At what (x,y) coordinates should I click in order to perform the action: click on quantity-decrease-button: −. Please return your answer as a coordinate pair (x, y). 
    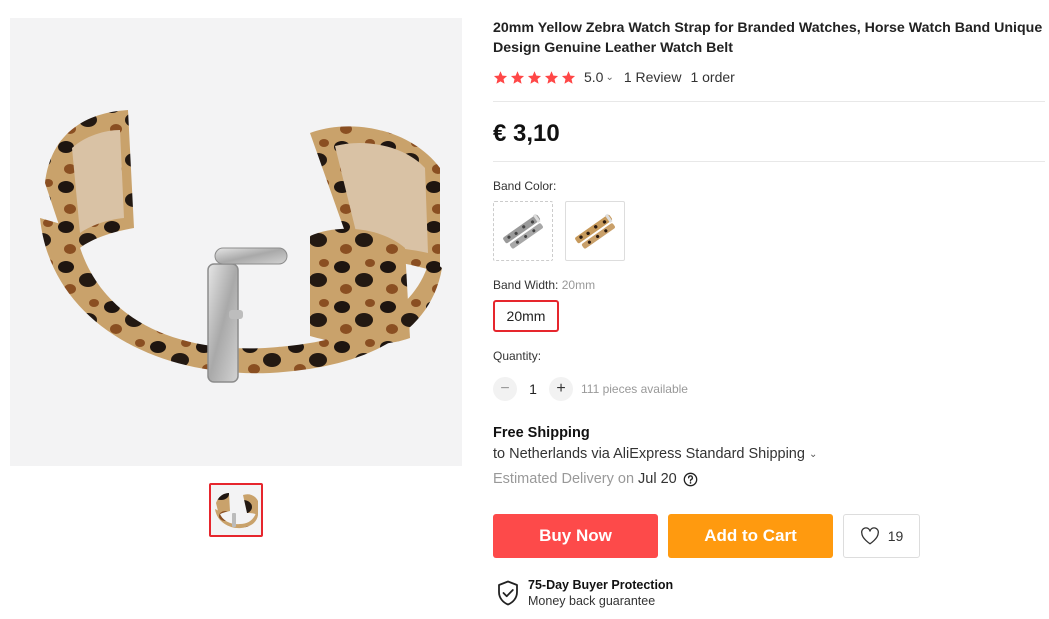
    Looking at the image, I should click on (505, 389).